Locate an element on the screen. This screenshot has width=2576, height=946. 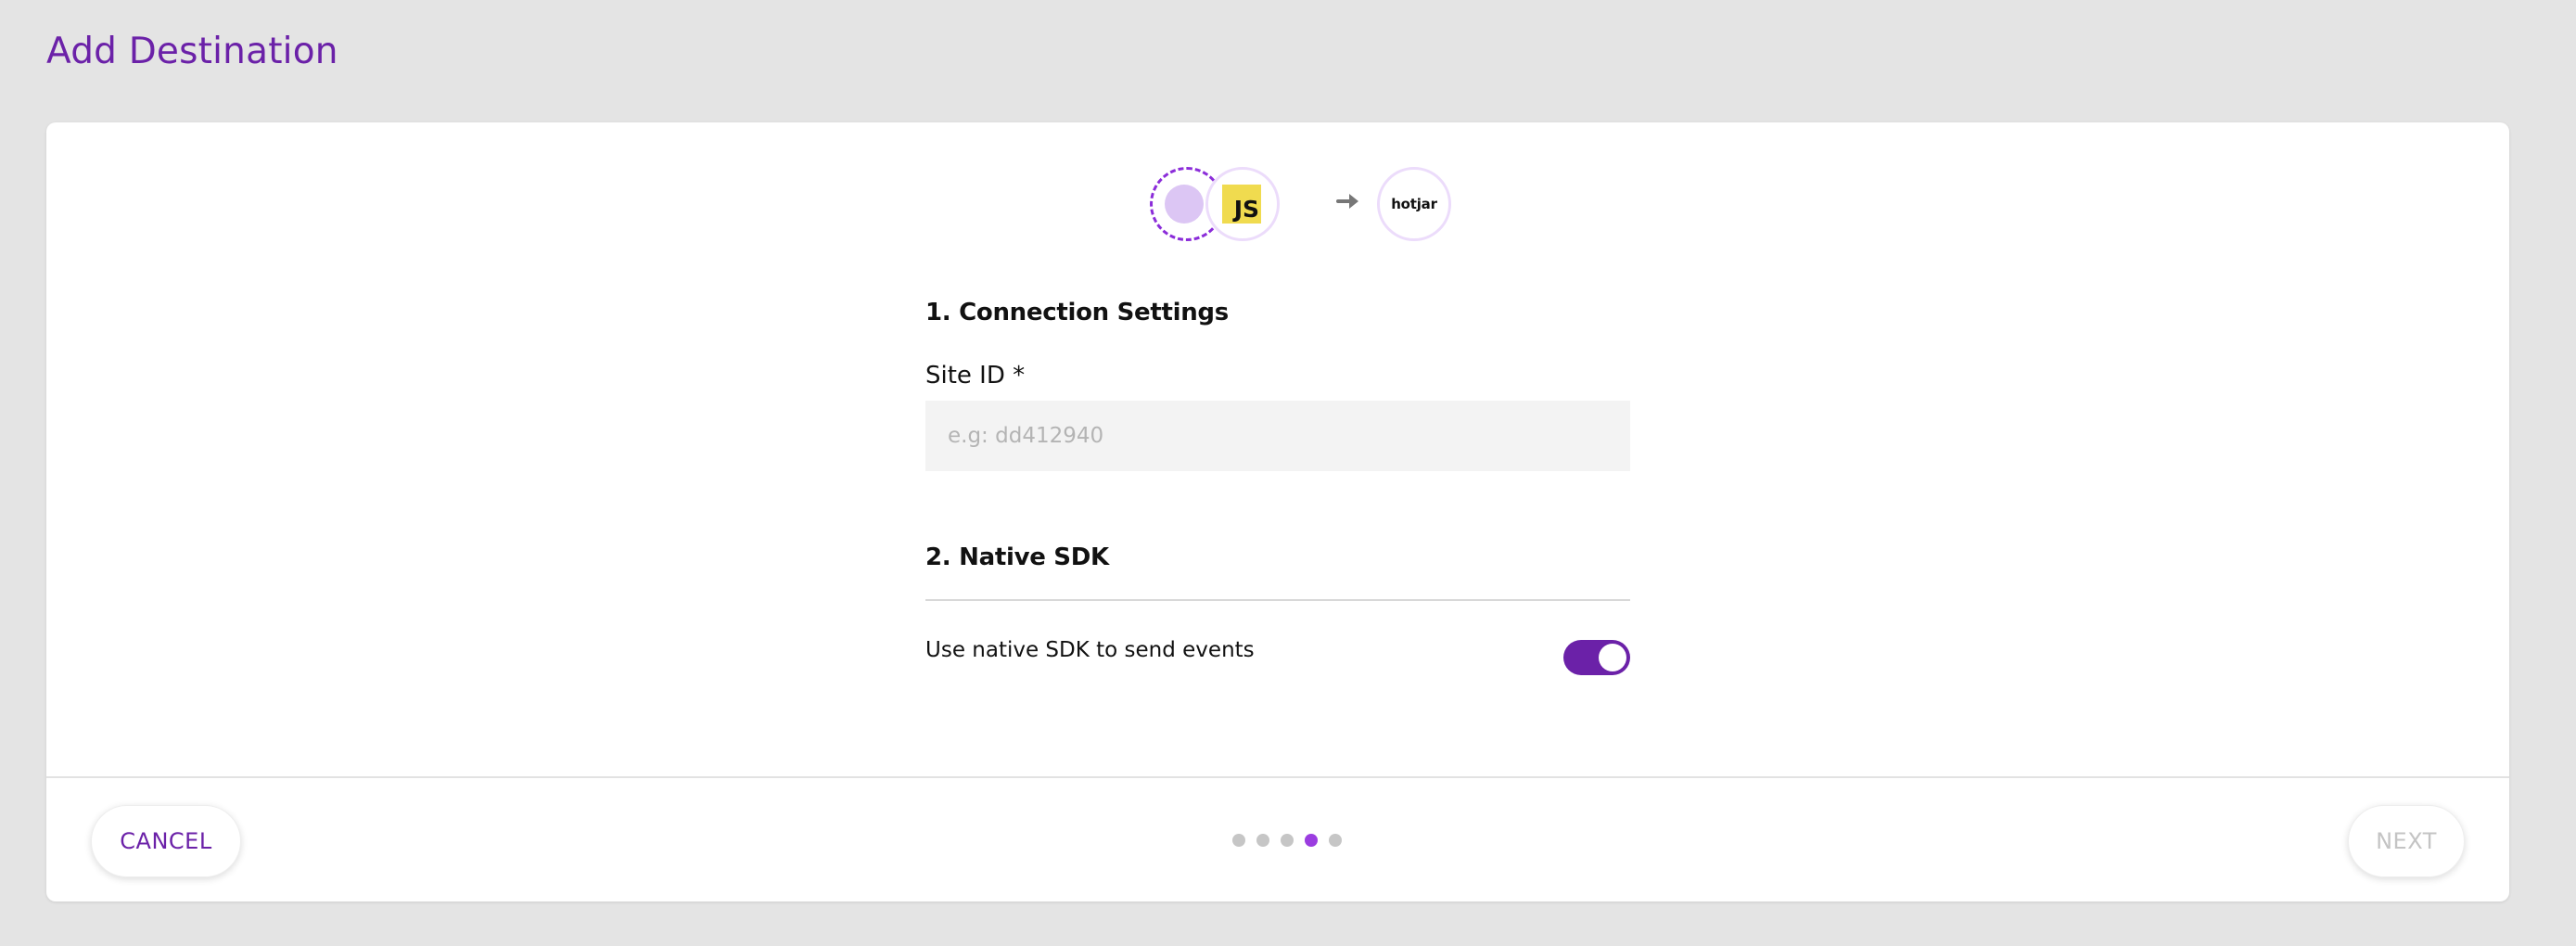
site-id-label: Site ID * is located at coordinates (976, 376).